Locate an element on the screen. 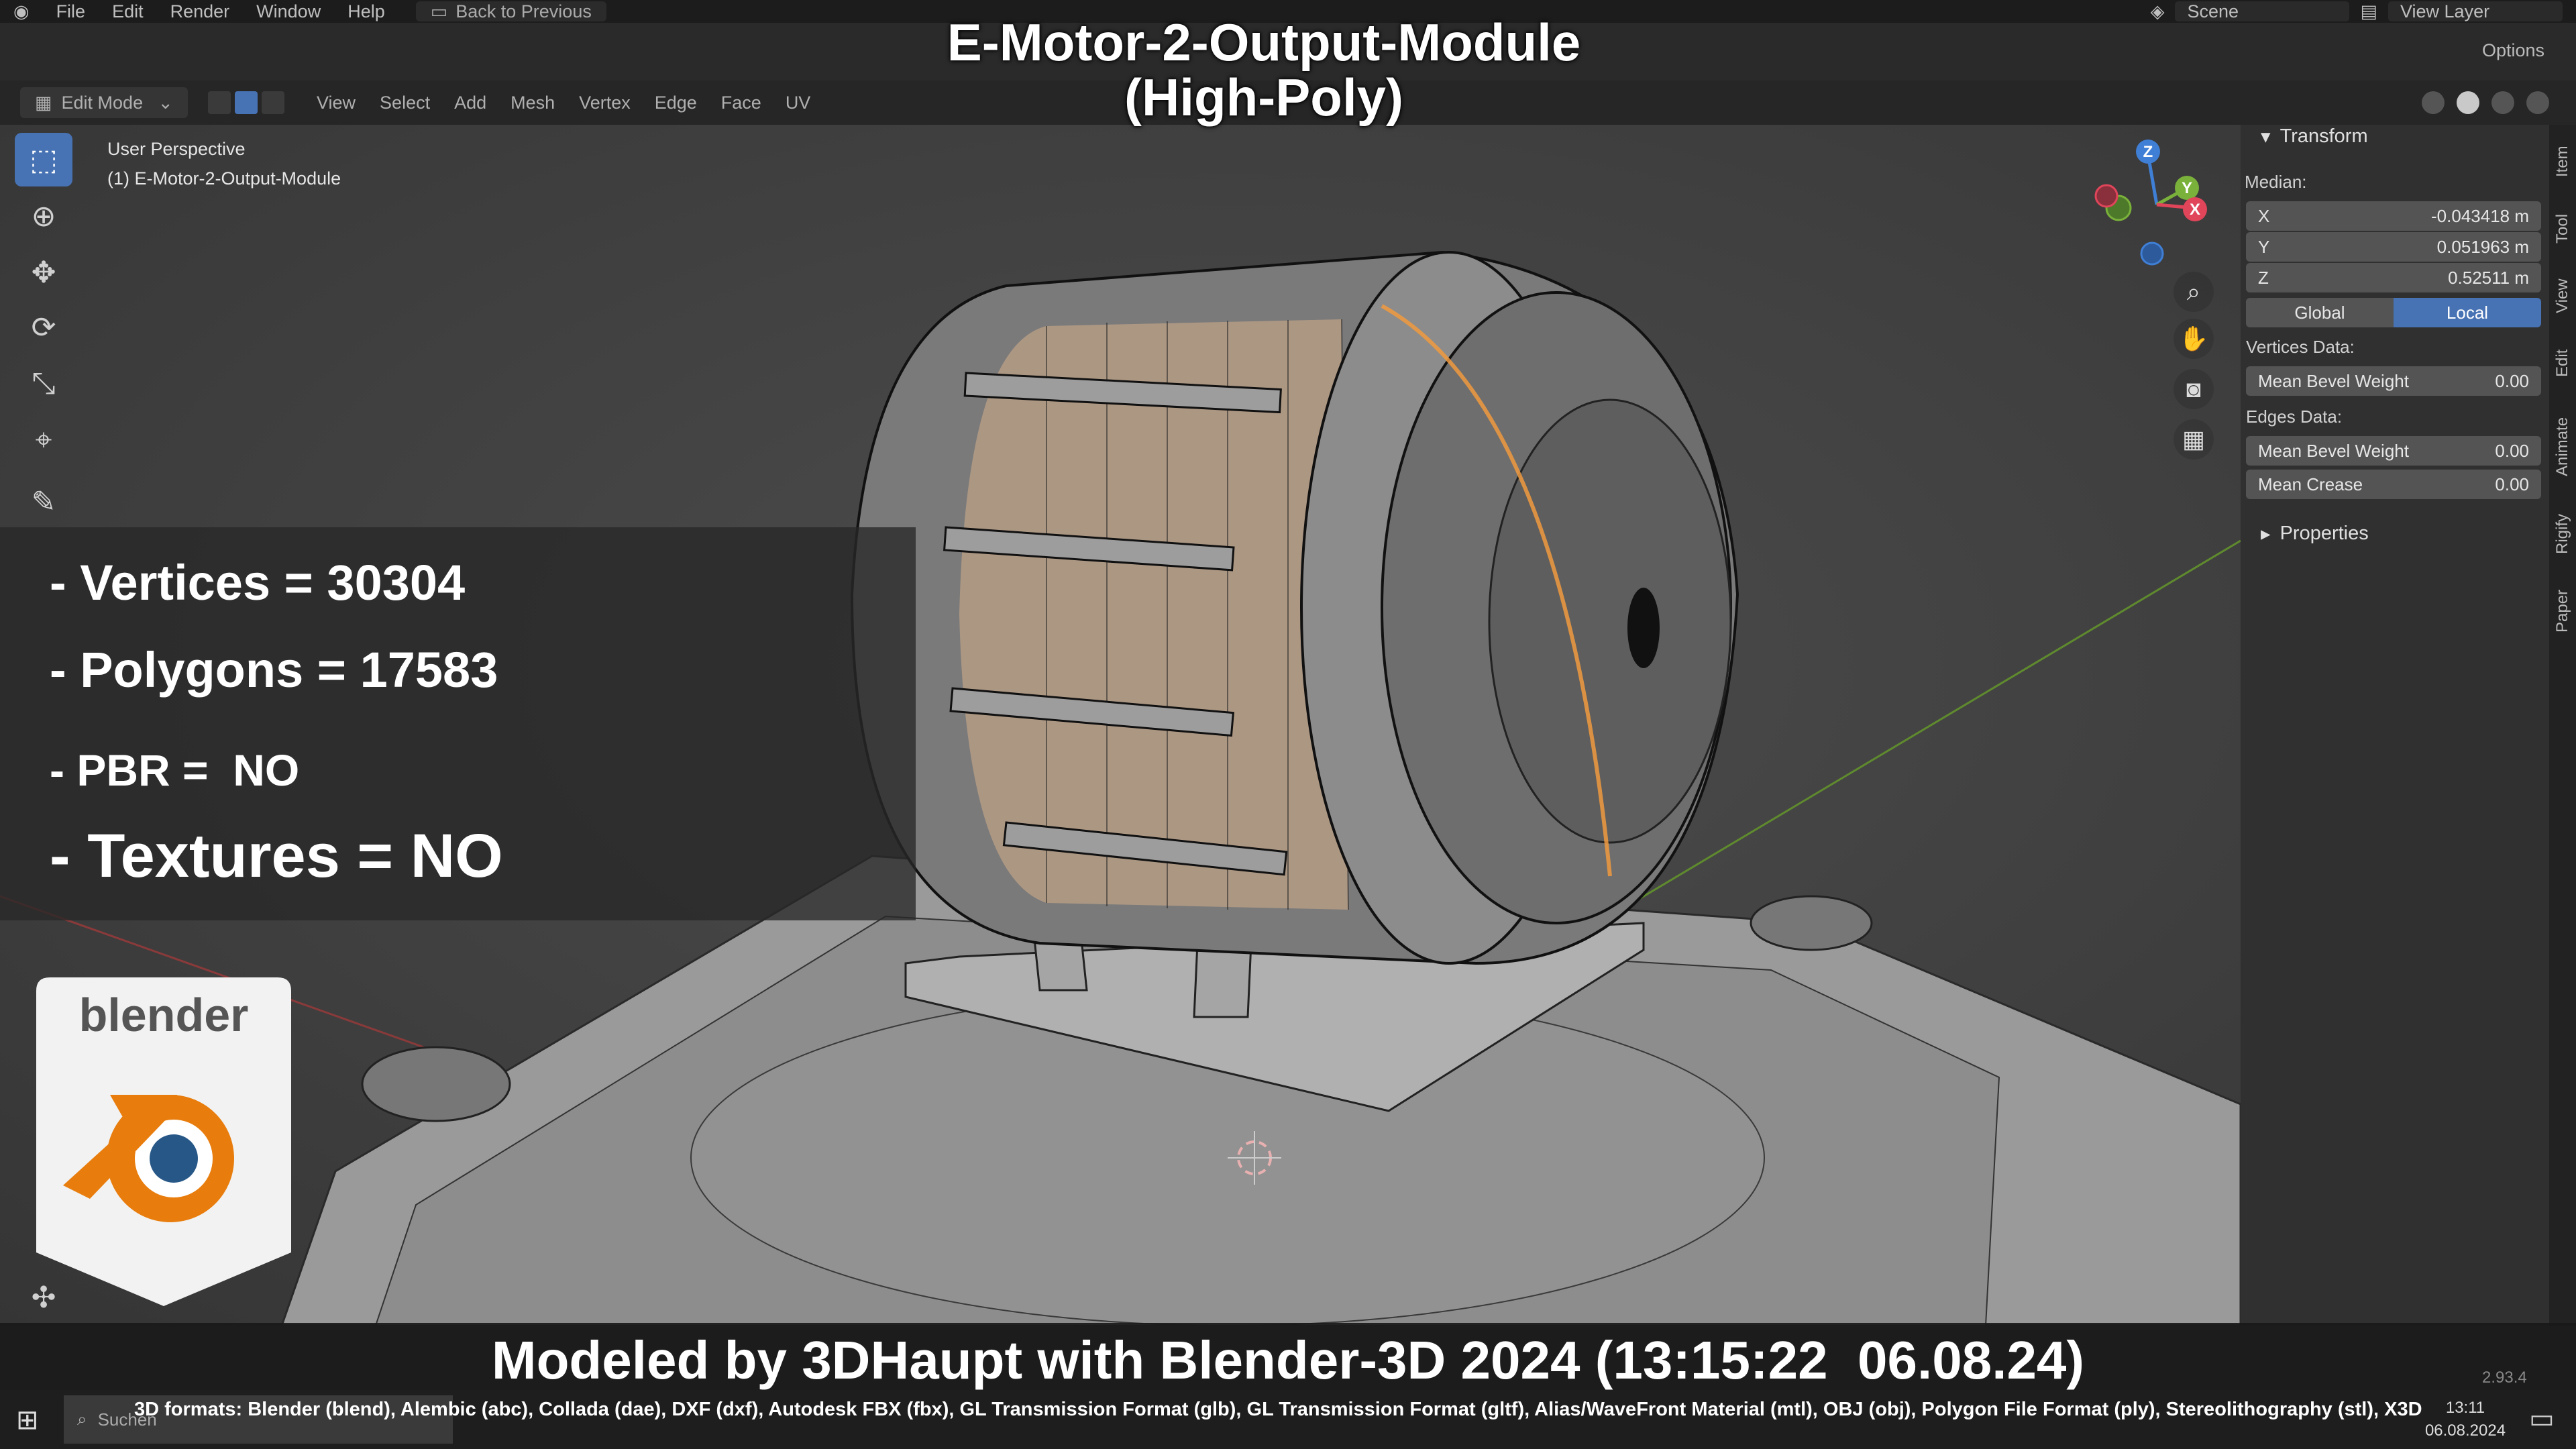 Image resolution: width=2576 pixels, height=1449 pixels. edge-crease-field: Mean Crease 0.00 is located at coordinates (2393, 484).